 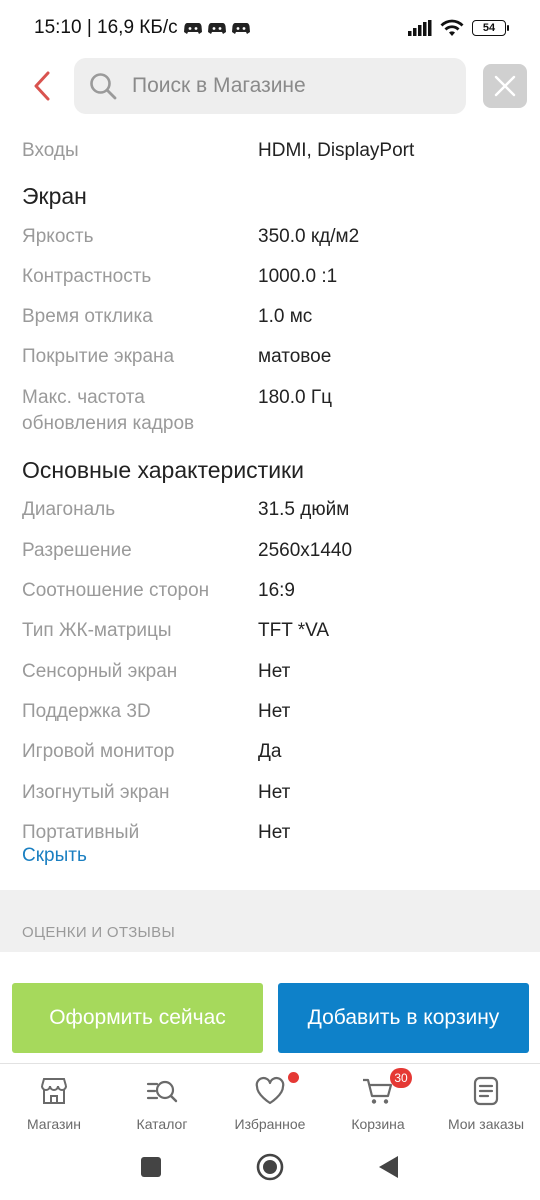 What do you see at coordinates (54, 196) in the screenshot?
I see `section-title-screen: Экран` at bounding box center [54, 196].